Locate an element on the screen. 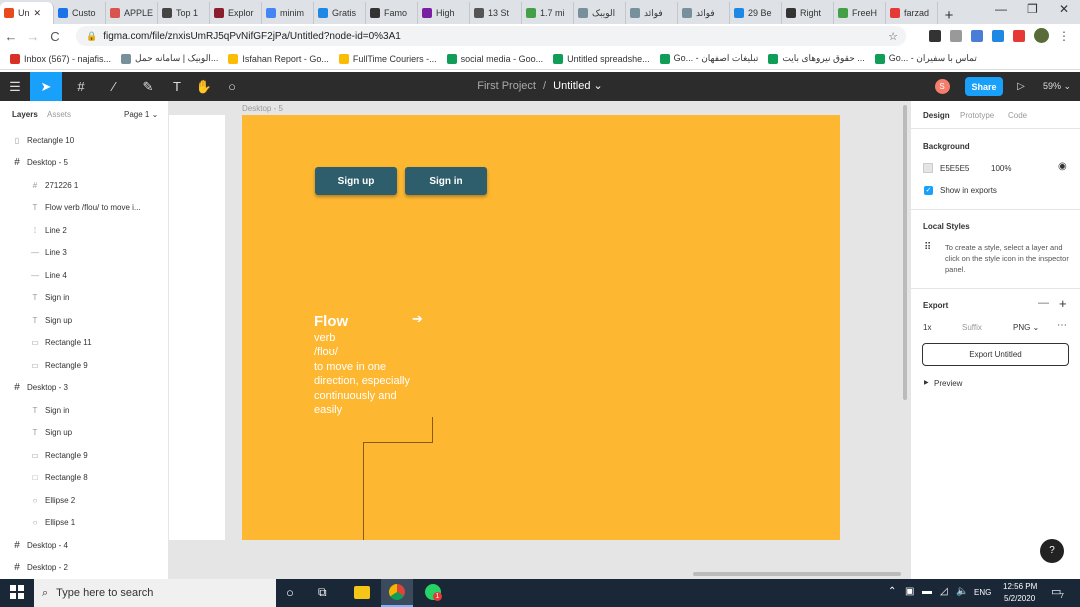  horizontal-scrollbar is located at coordinates (797, 574).